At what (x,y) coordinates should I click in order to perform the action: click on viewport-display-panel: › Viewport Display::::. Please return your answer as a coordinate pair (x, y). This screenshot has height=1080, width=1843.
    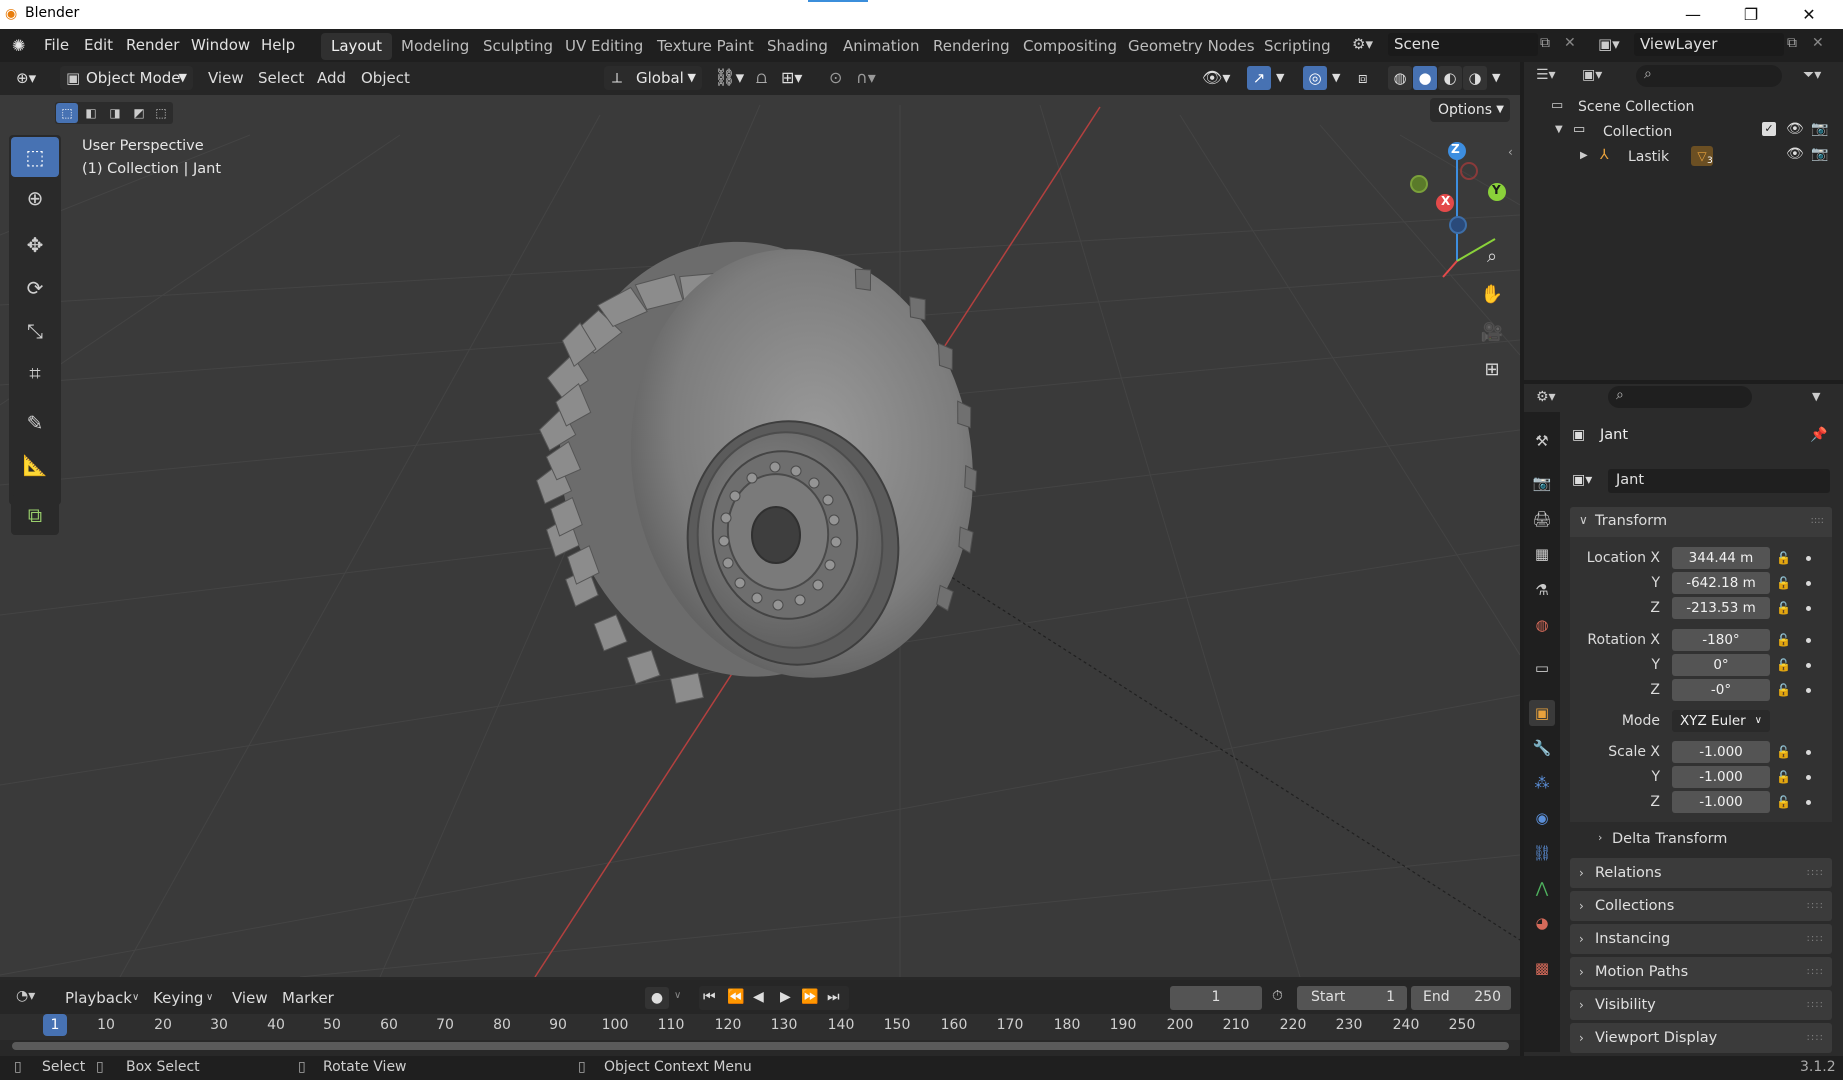
    Looking at the image, I should click on (1701, 1038).